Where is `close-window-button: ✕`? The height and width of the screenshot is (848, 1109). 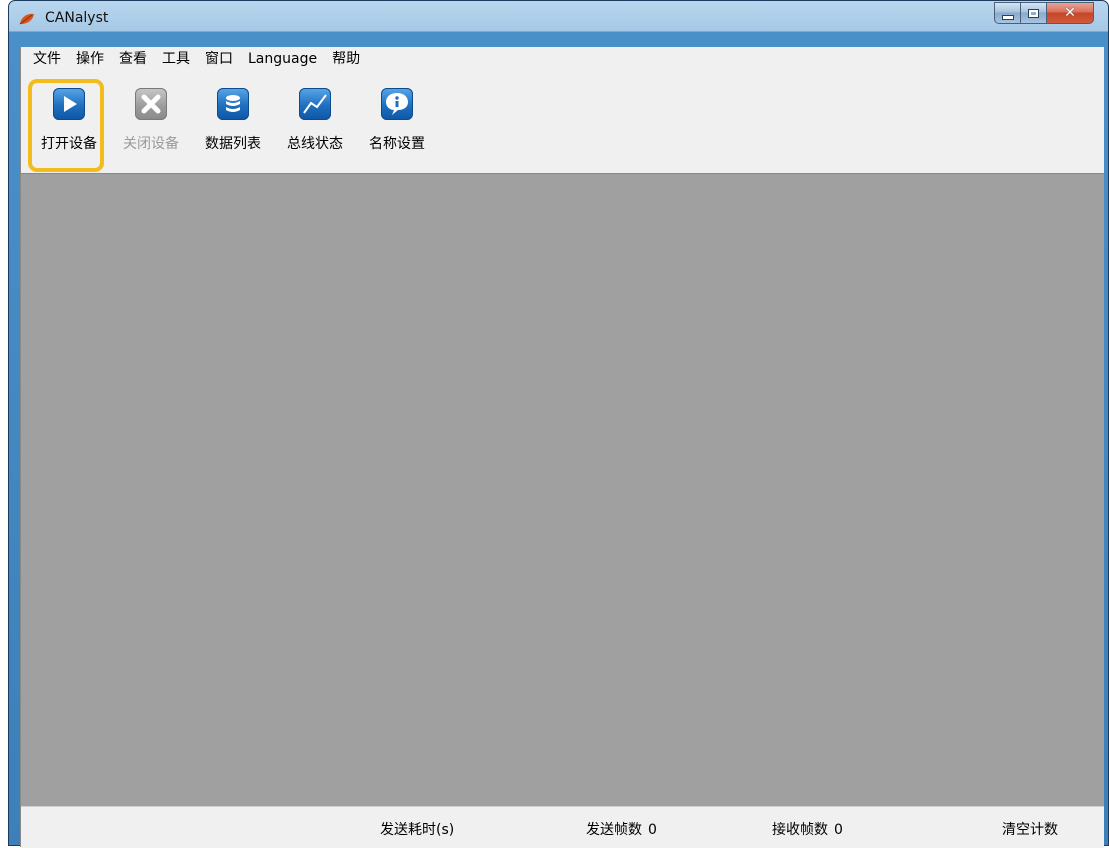 close-window-button: ✕ is located at coordinates (1070, 13).